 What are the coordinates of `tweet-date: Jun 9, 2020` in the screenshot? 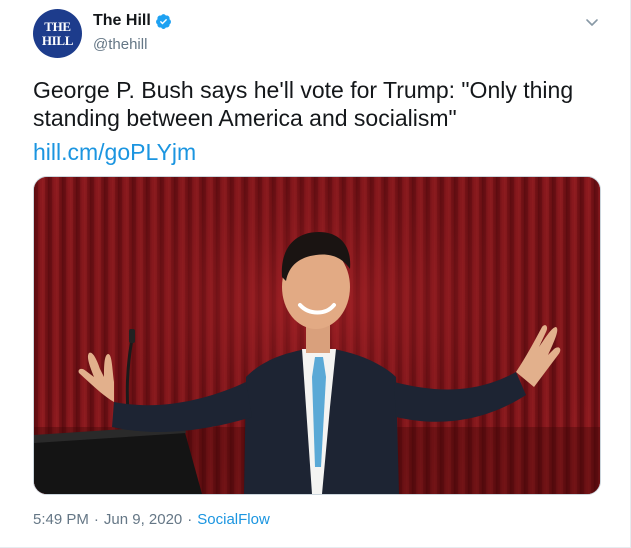 It's located at (143, 519).